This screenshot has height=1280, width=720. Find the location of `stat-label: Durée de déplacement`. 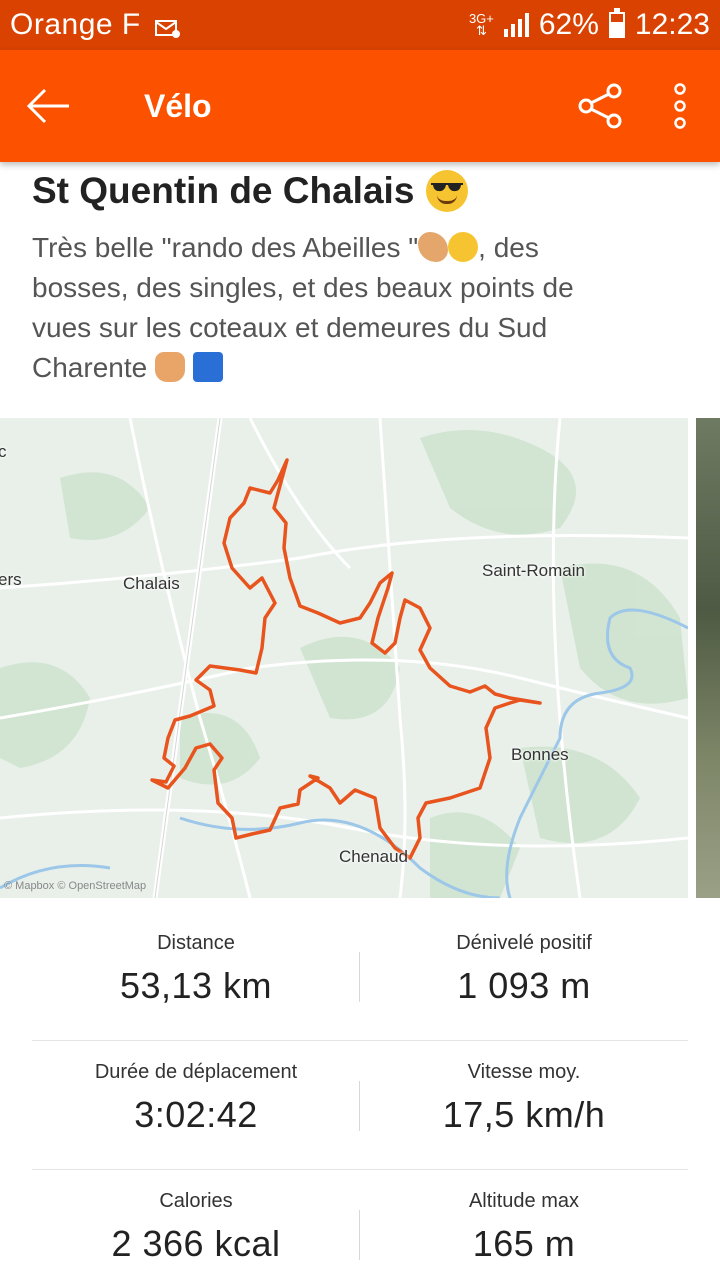

stat-label: Durée de déplacement is located at coordinates (196, 1072).